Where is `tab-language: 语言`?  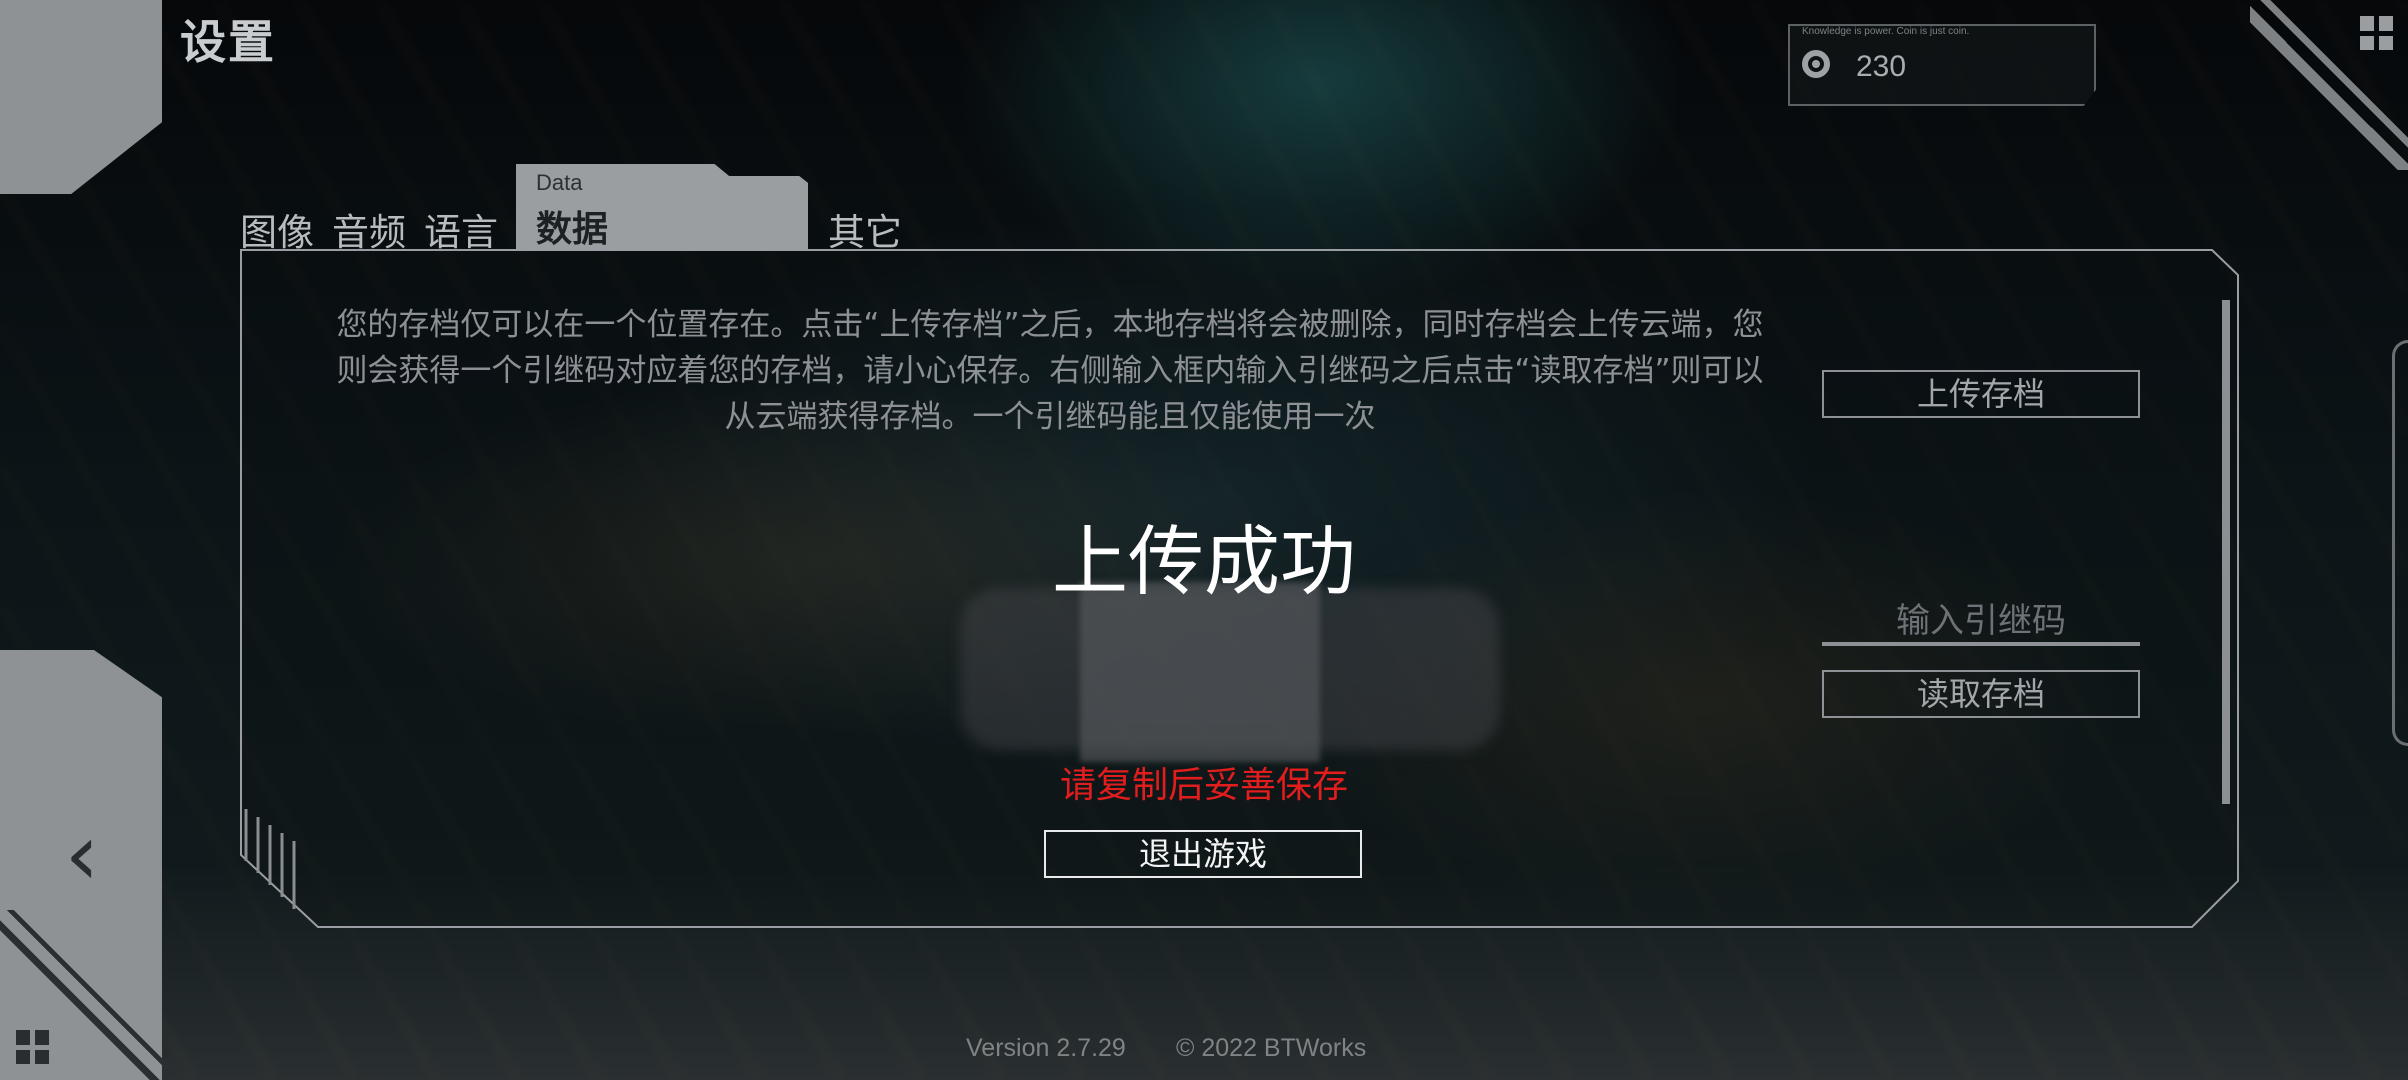 tab-language: 语言 is located at coordinates (461, 229).